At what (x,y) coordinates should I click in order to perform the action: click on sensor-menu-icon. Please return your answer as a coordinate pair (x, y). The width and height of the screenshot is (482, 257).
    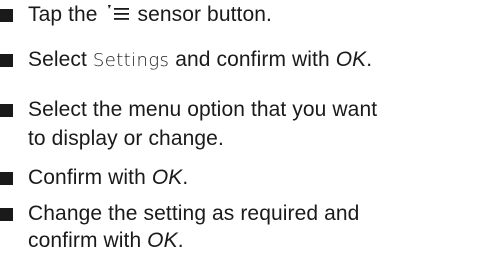
    Looking at the image, I should click on (118, 13).